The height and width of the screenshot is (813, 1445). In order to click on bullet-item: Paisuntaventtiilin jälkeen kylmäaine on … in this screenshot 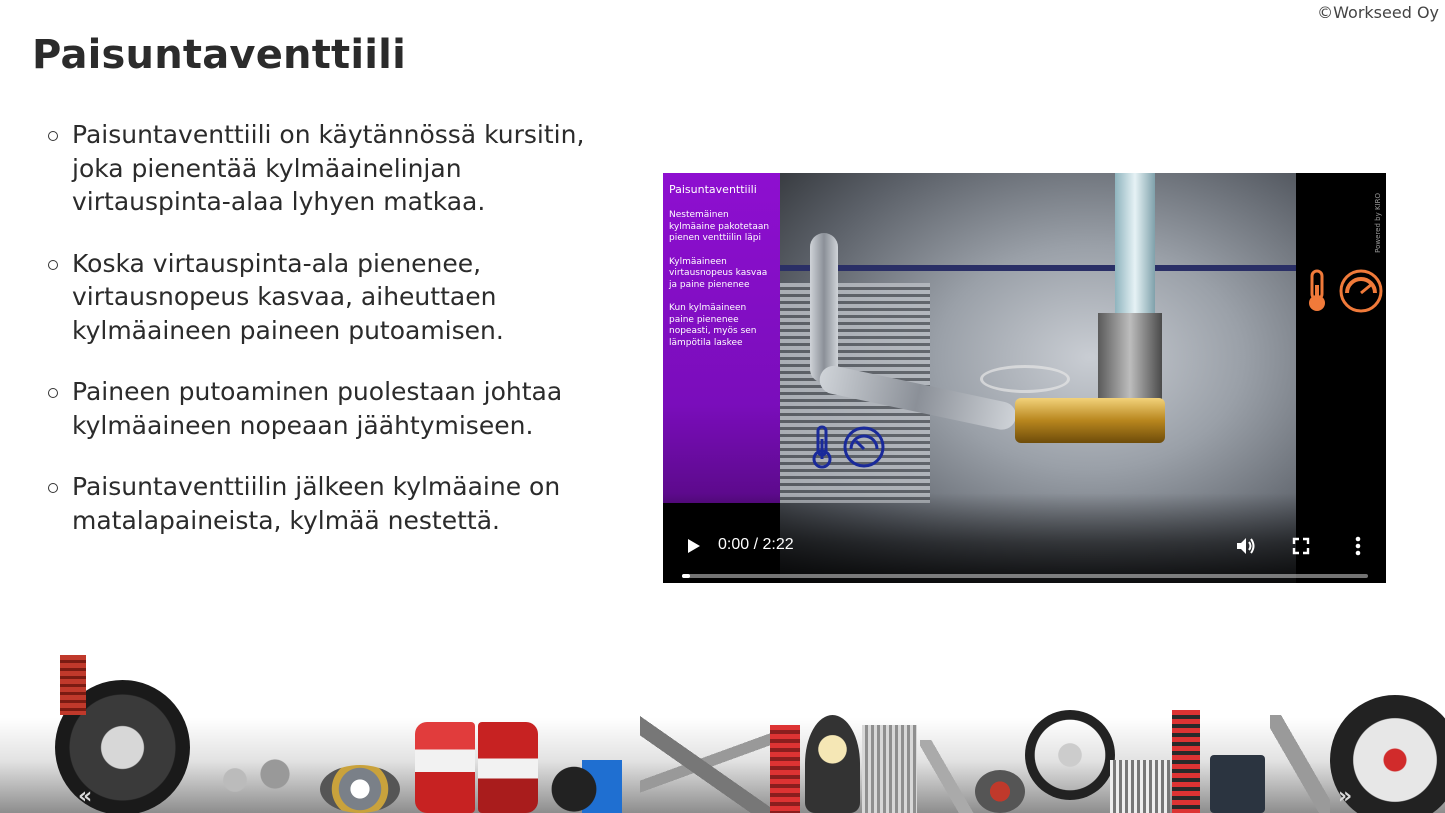, I will do `click(318, 503)`.